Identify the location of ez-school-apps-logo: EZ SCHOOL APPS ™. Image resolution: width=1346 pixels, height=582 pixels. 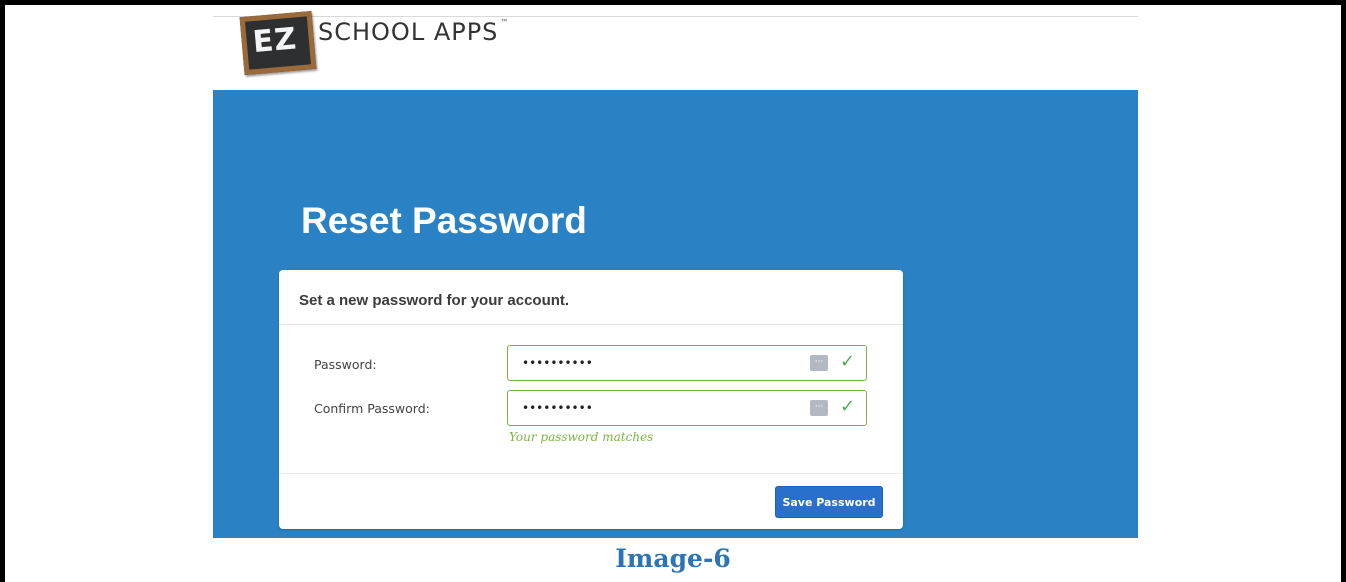
(405, 43).